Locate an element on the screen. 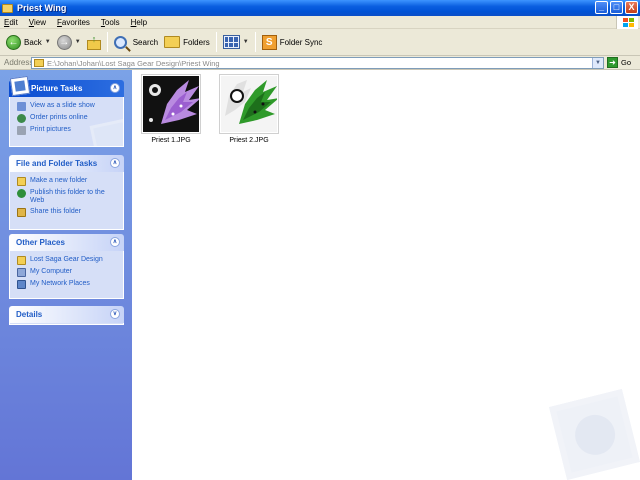 The height and width of the screenshot is (480, 640). pictures-watermark-icon is located at coordinates (594, 434).